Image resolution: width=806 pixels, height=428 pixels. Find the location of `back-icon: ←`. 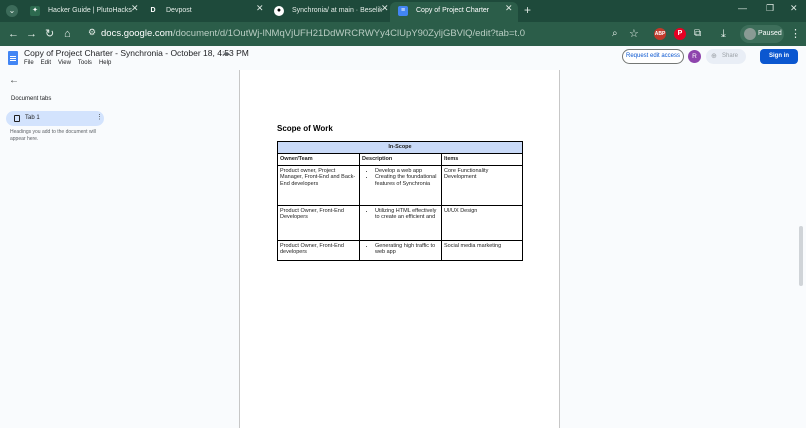

back-icon: ← is located at coordinates (13, 34).